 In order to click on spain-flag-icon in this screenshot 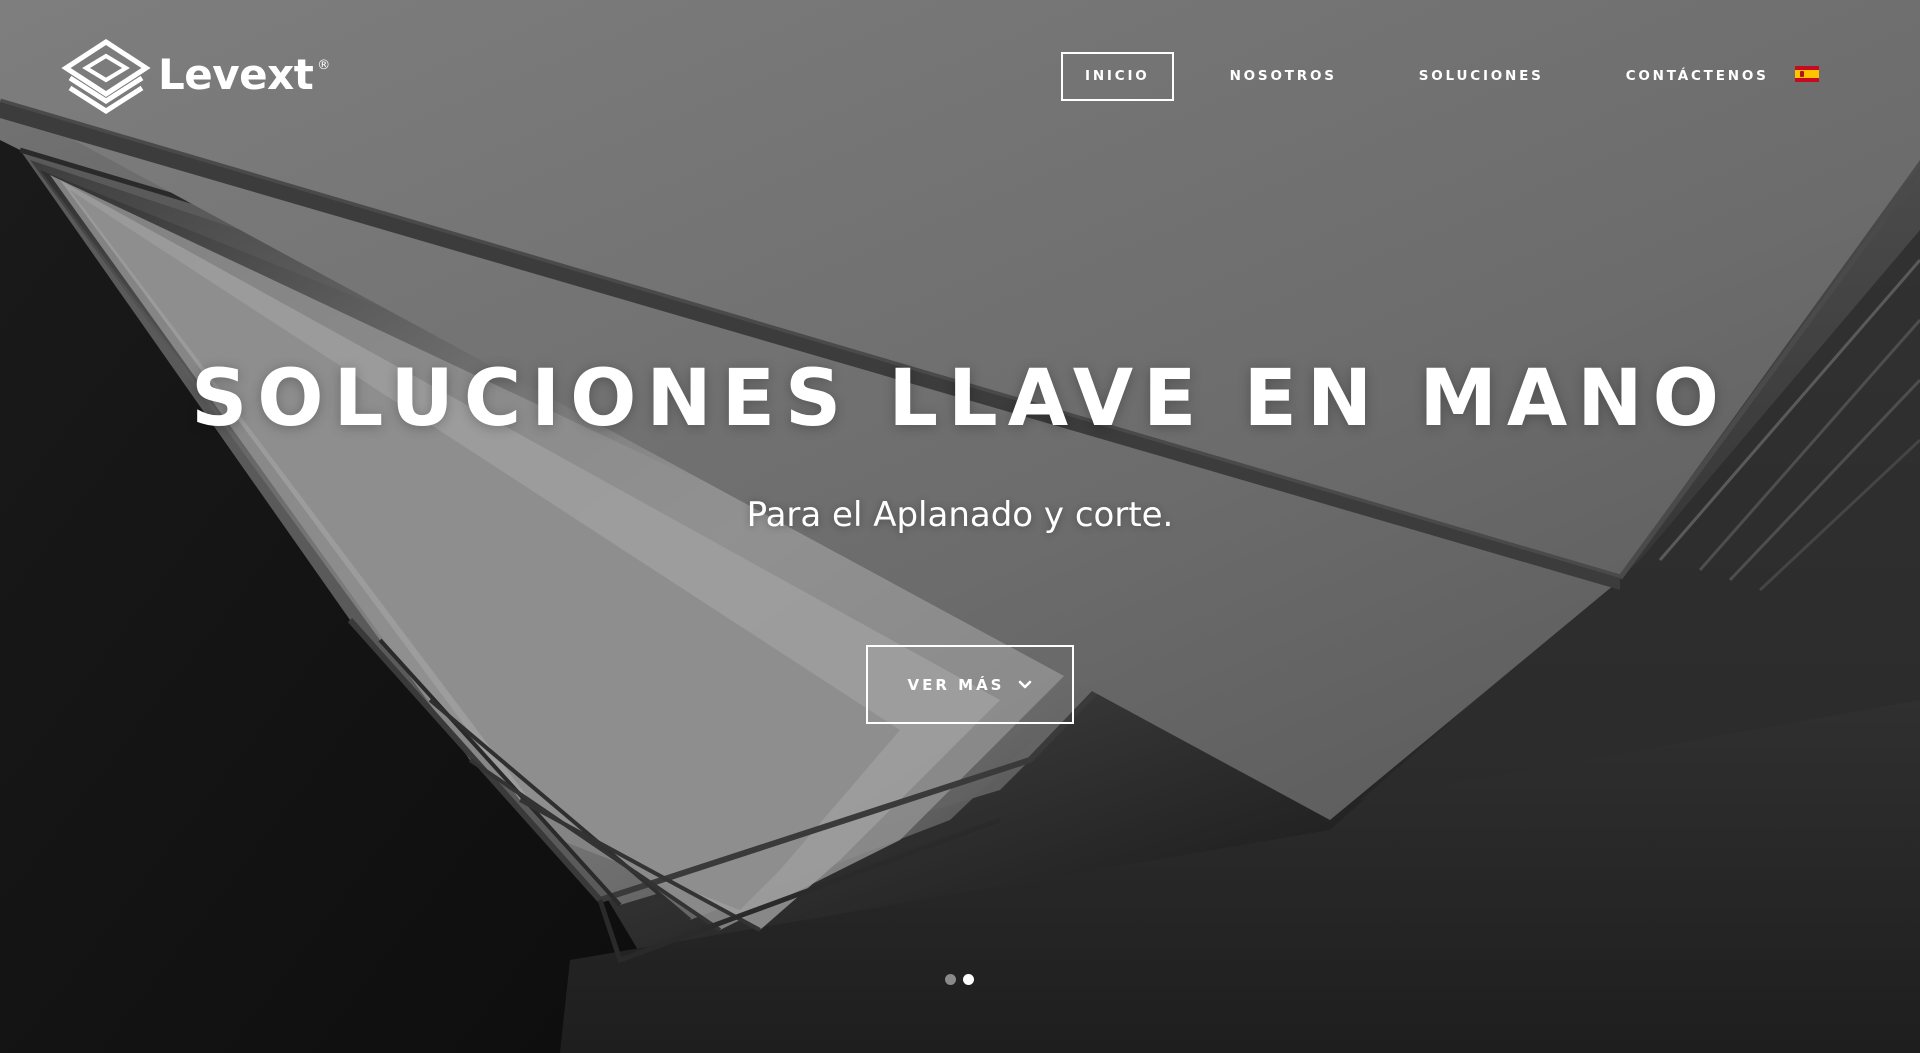, I will do `click(1807, 74)`.